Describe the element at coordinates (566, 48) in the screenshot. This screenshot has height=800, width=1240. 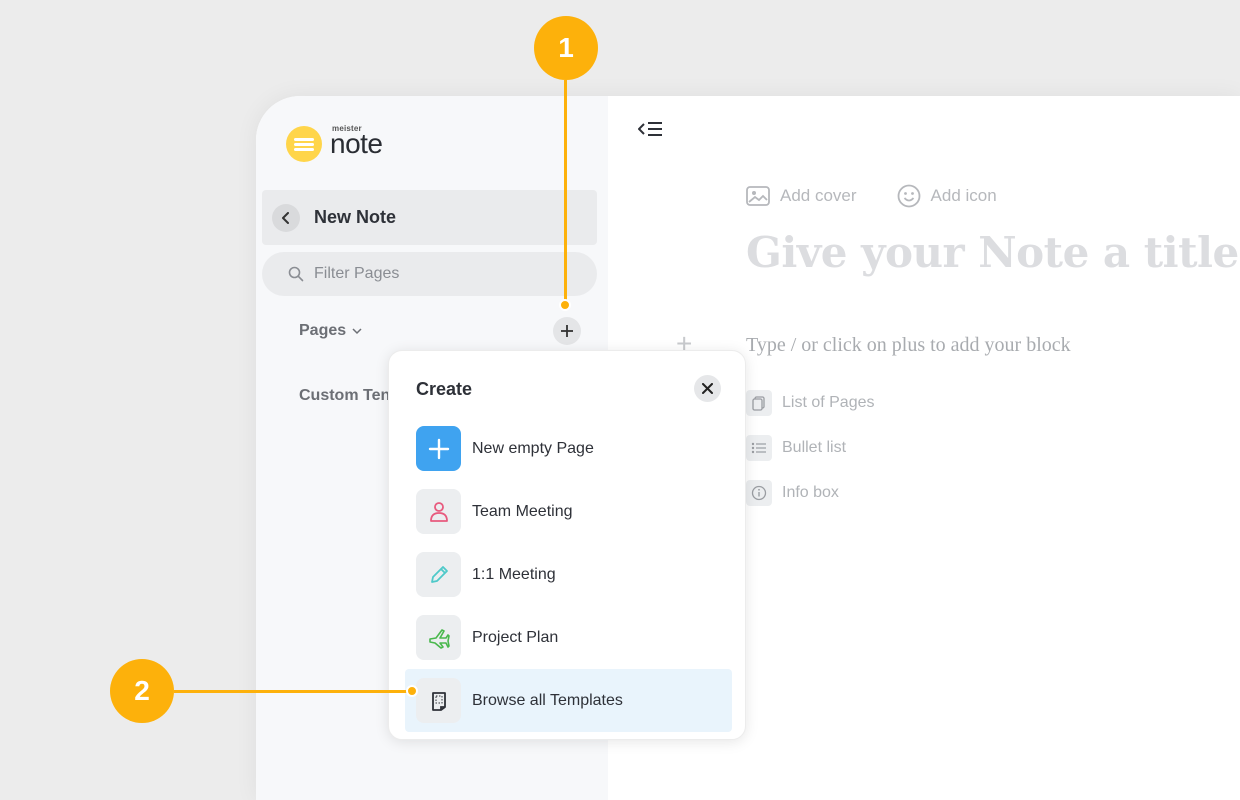
I see `callout-1-badge: 1` at that location.